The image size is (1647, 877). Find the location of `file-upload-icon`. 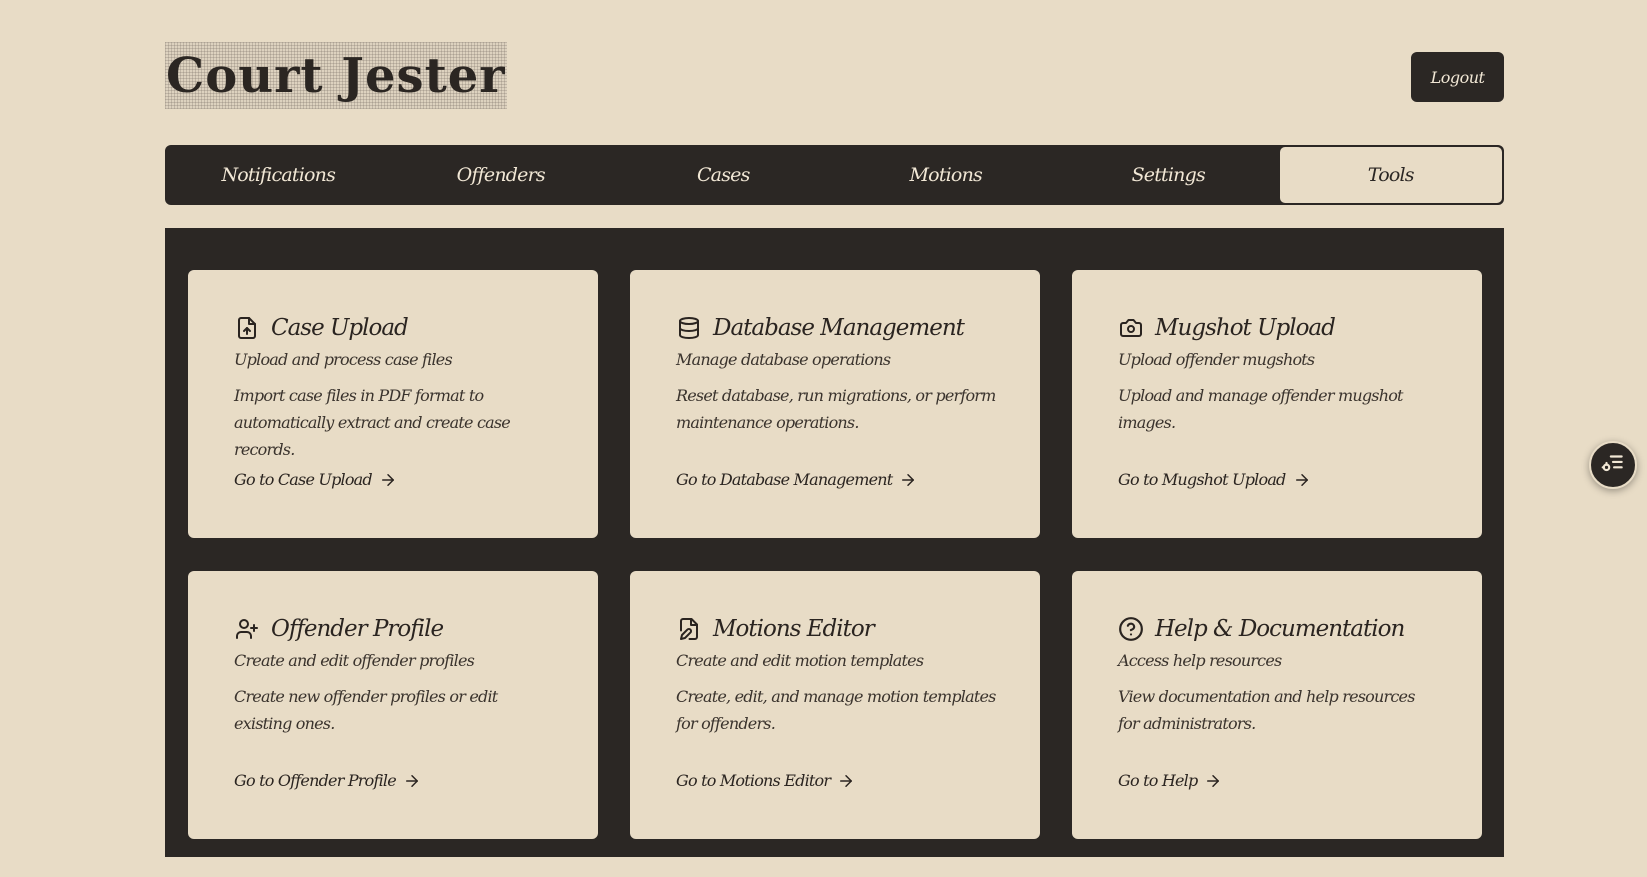

file-upload-icon is located at coordinates (247, 328).